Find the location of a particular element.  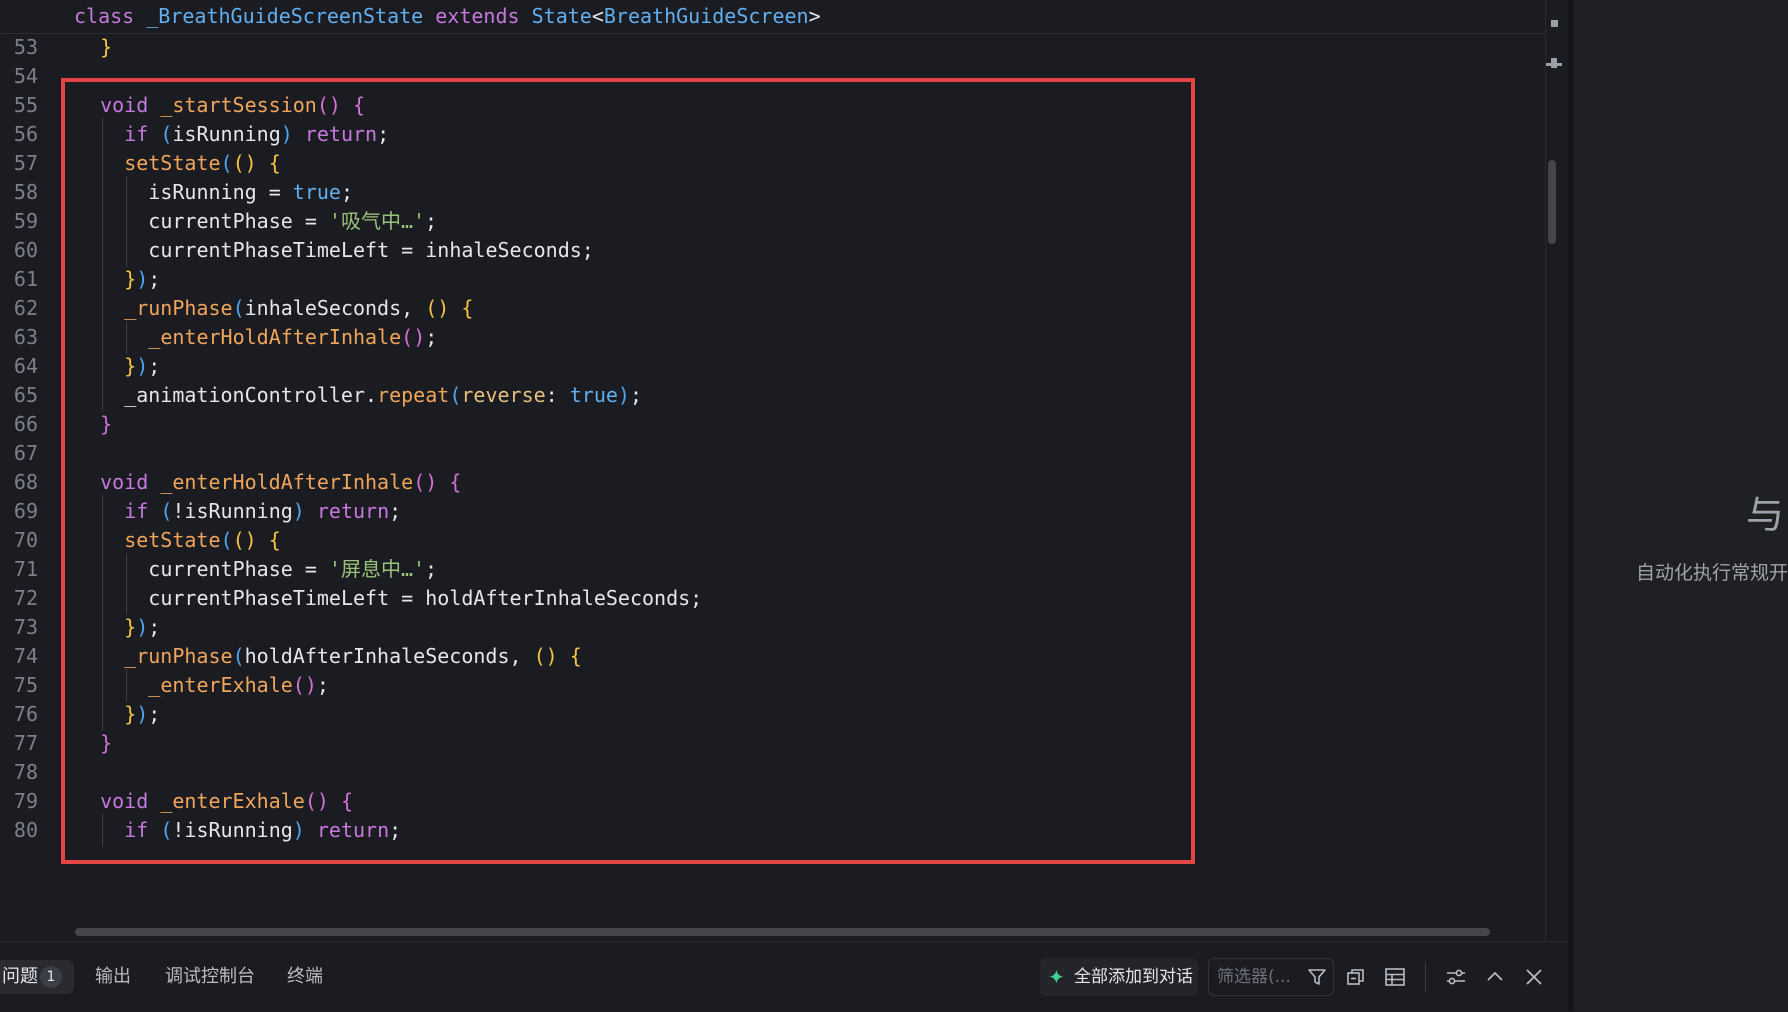

code-token: BreathGuideScreen is located at coordinates (706, 16).